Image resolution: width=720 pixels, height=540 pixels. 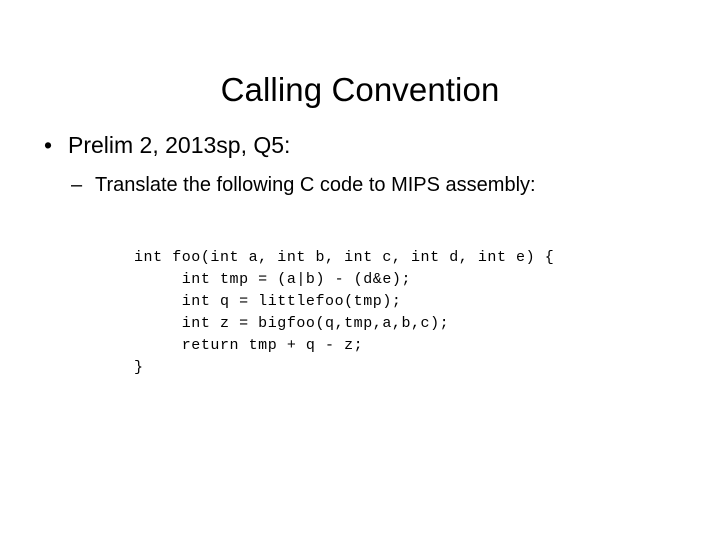 What do you see at coordinates (360, 90) in the screenshot?
I see `page-title: Calling Convention` at bounding box center [360, 90].